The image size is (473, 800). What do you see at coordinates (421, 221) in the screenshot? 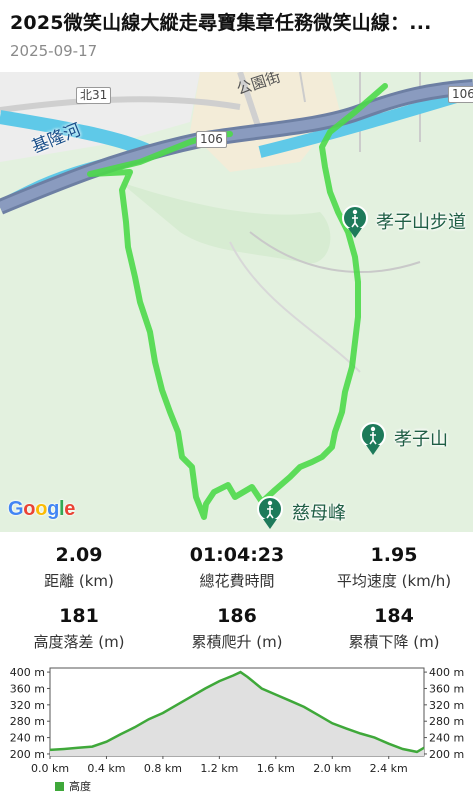
I see `poi-label: 孝子山步道` at bounding box center [421, 221].